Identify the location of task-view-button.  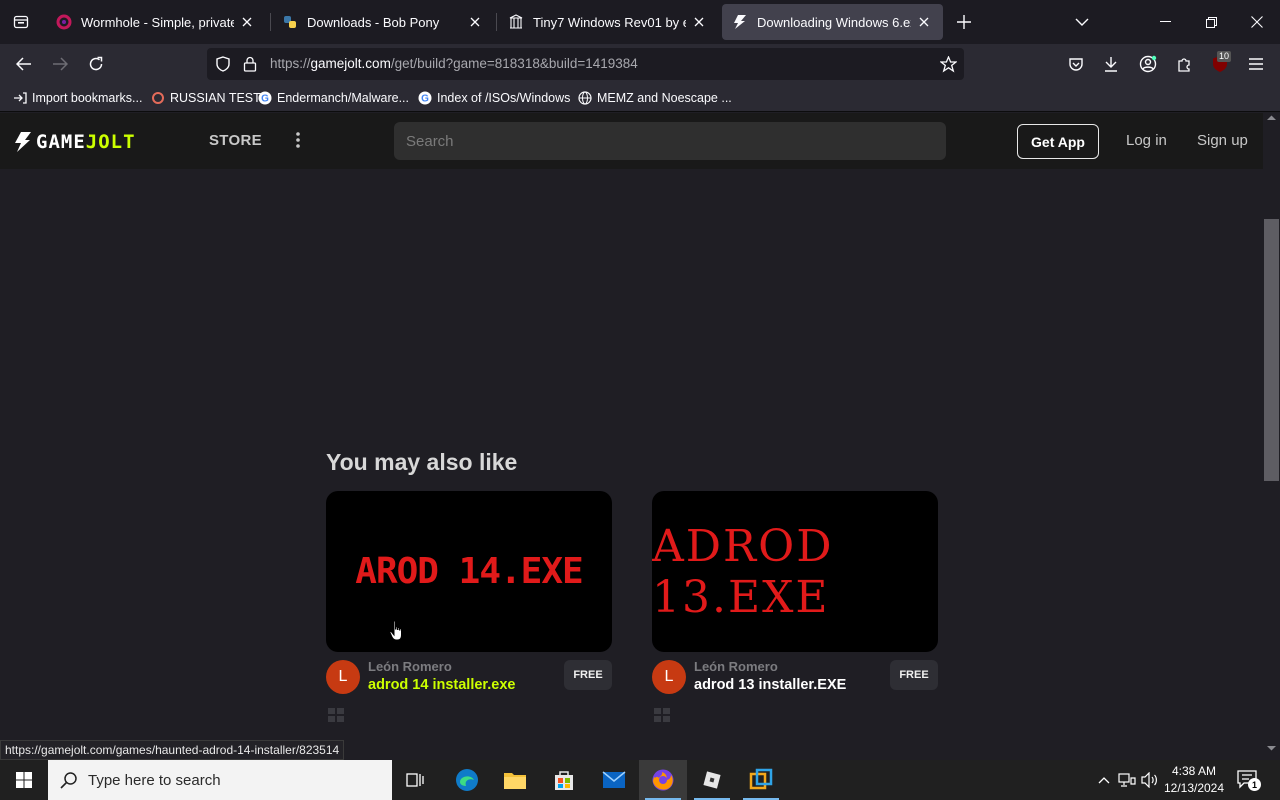
(416, 780).